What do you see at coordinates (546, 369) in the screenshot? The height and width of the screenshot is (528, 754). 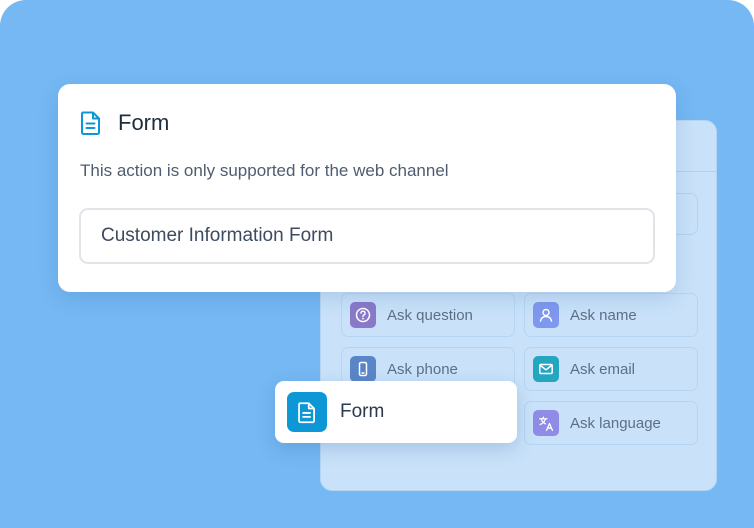 I see `mail-icon` at bounding box center [546, 369].